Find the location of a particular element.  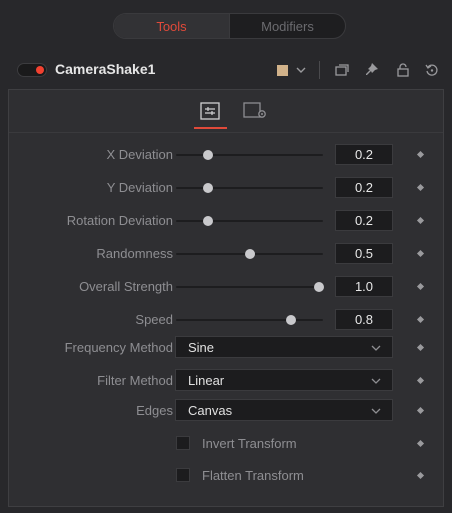

slider-label: X Deviation is located at coordinates (139, 154).